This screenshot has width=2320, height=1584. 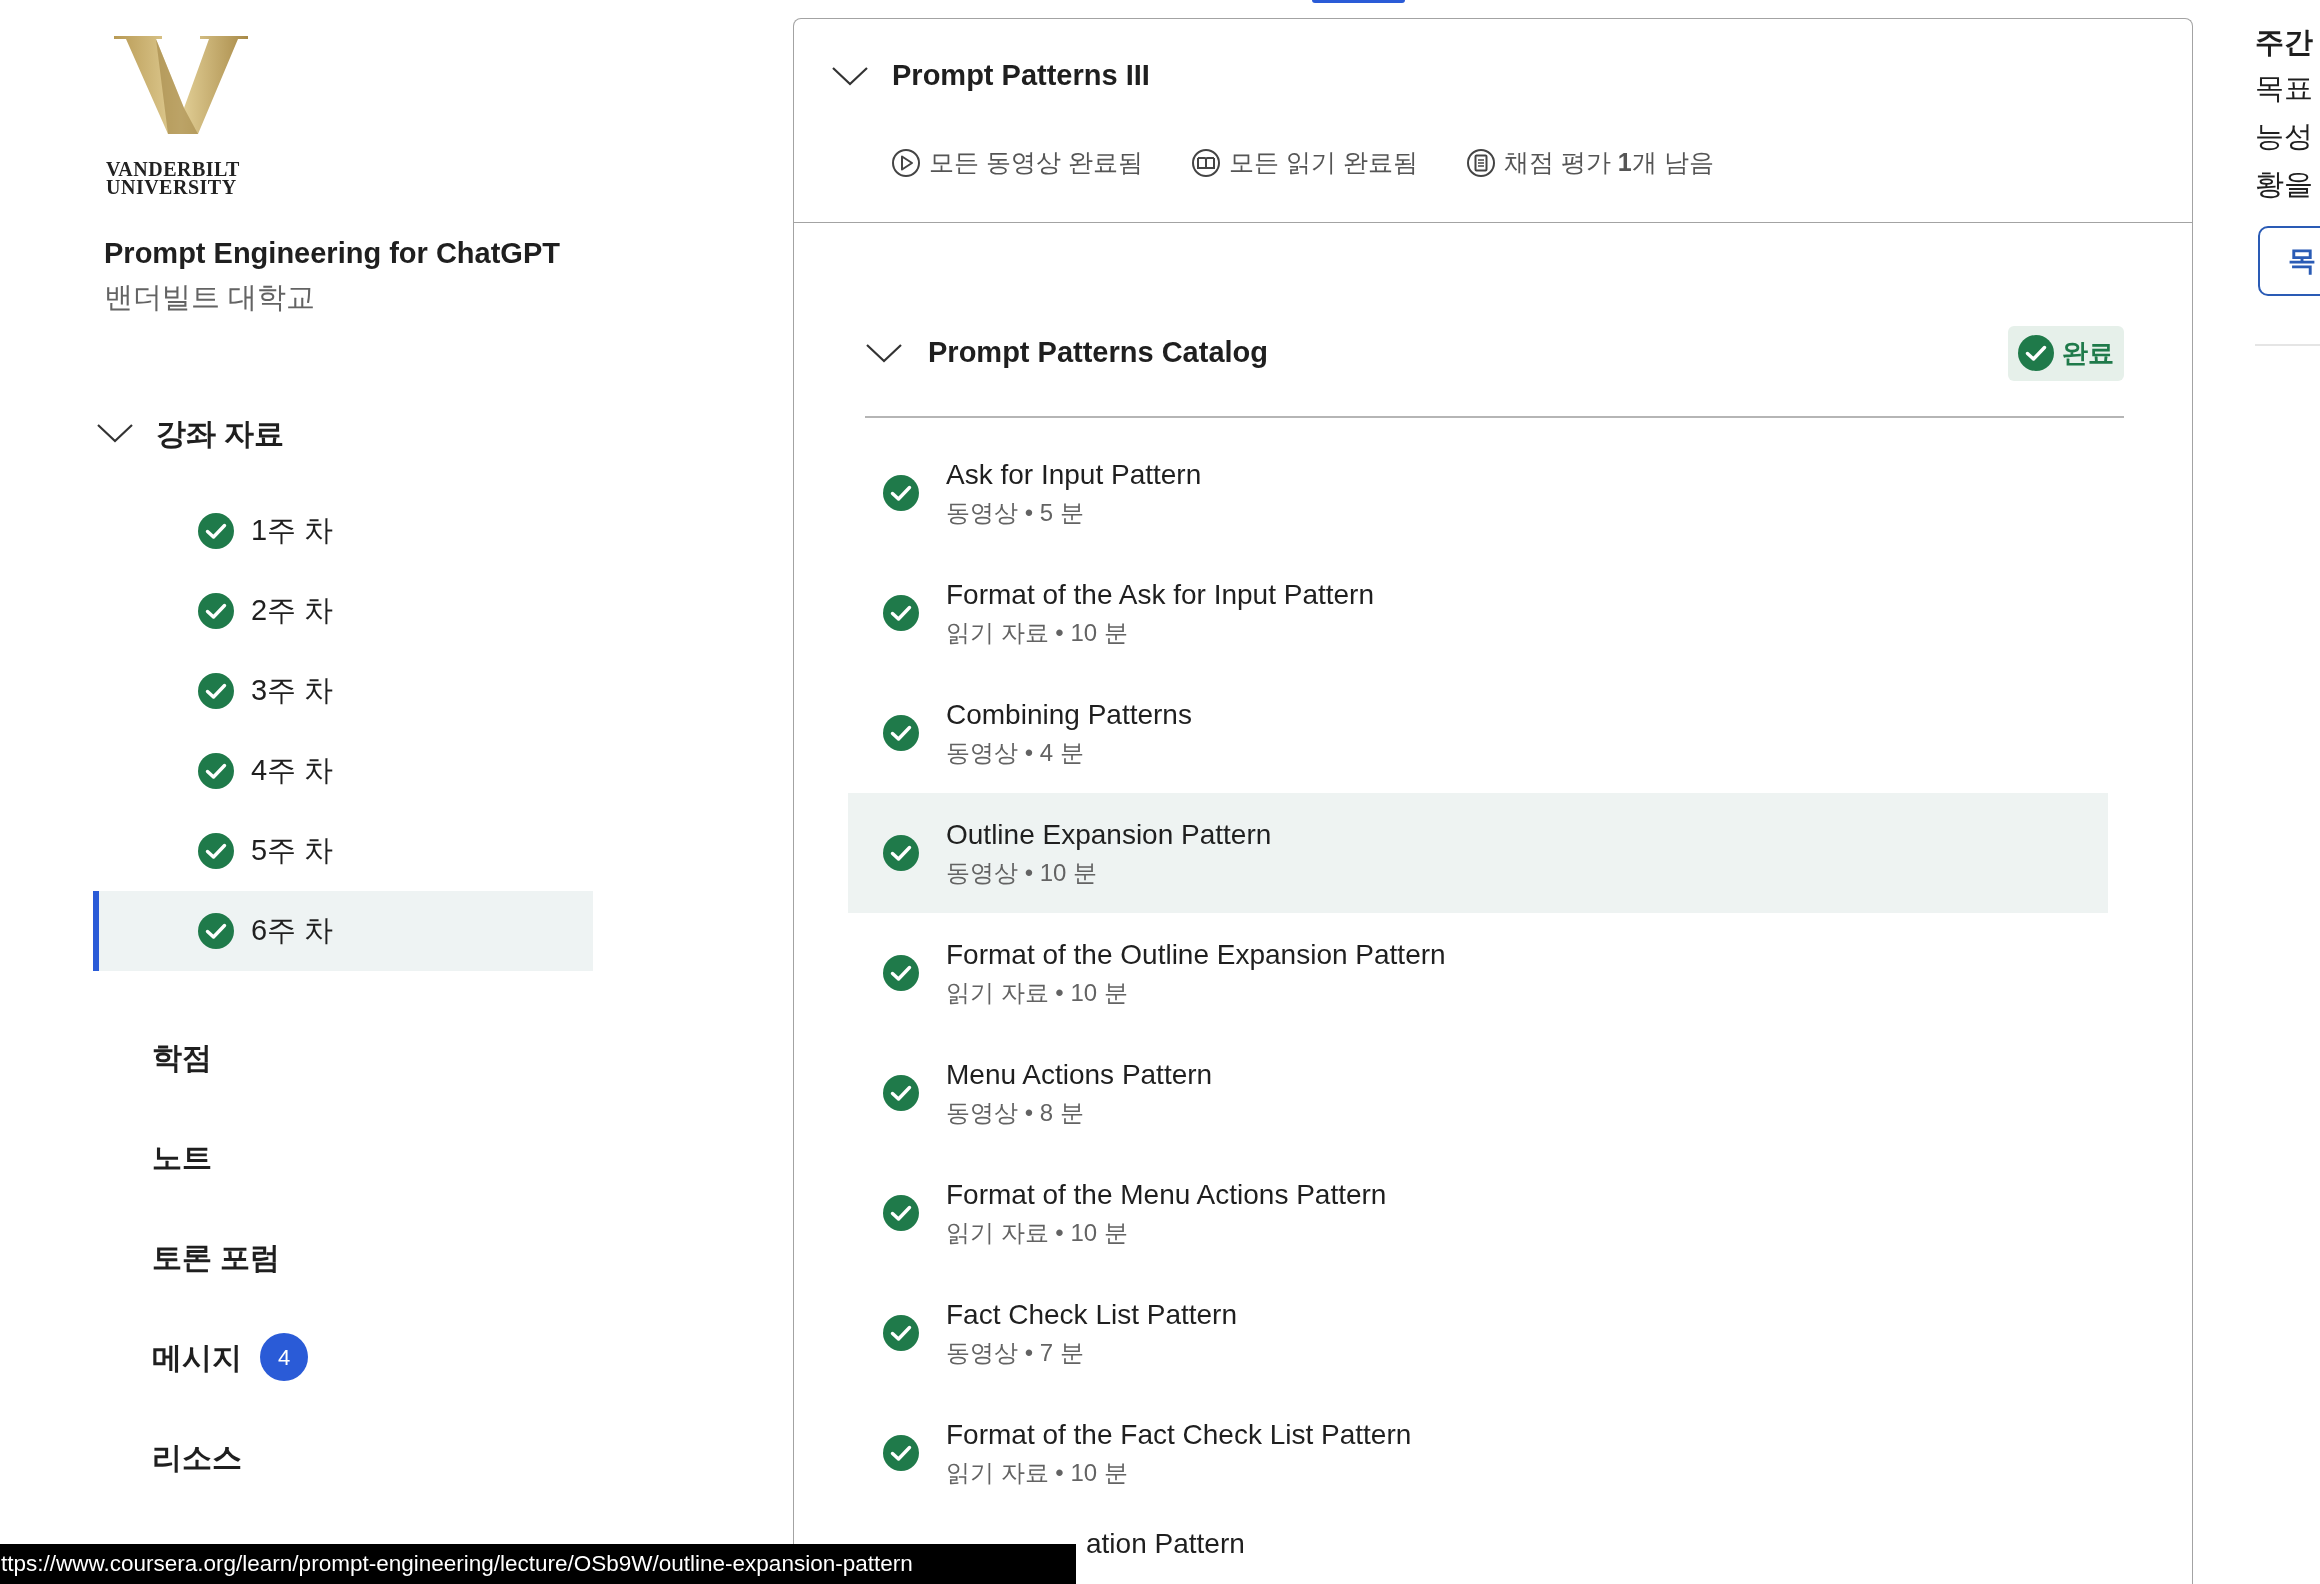 What do you see at coordinates (220, 433) in the screenshot?
I see `section-heading: 강좌 자료` at bounding box center [220, 433].